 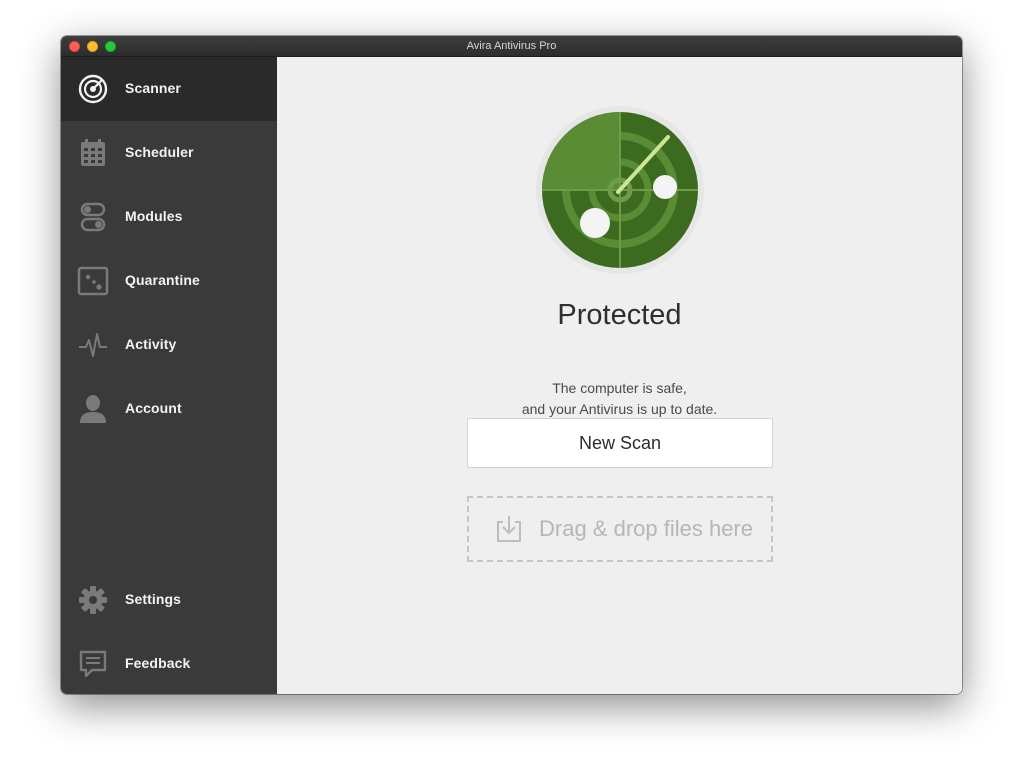 I want to click on sidebar-item-feedback: Feedback, so click(x=169, y=663).